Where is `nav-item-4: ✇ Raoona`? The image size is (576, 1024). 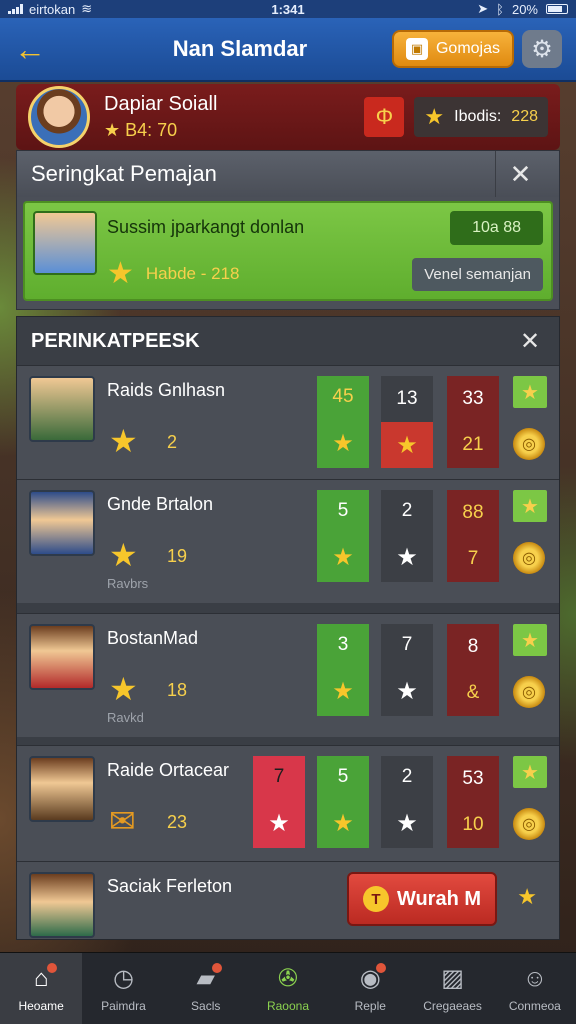 nav-item-4: ✇ Raoona is located at coordinates (288, 988).